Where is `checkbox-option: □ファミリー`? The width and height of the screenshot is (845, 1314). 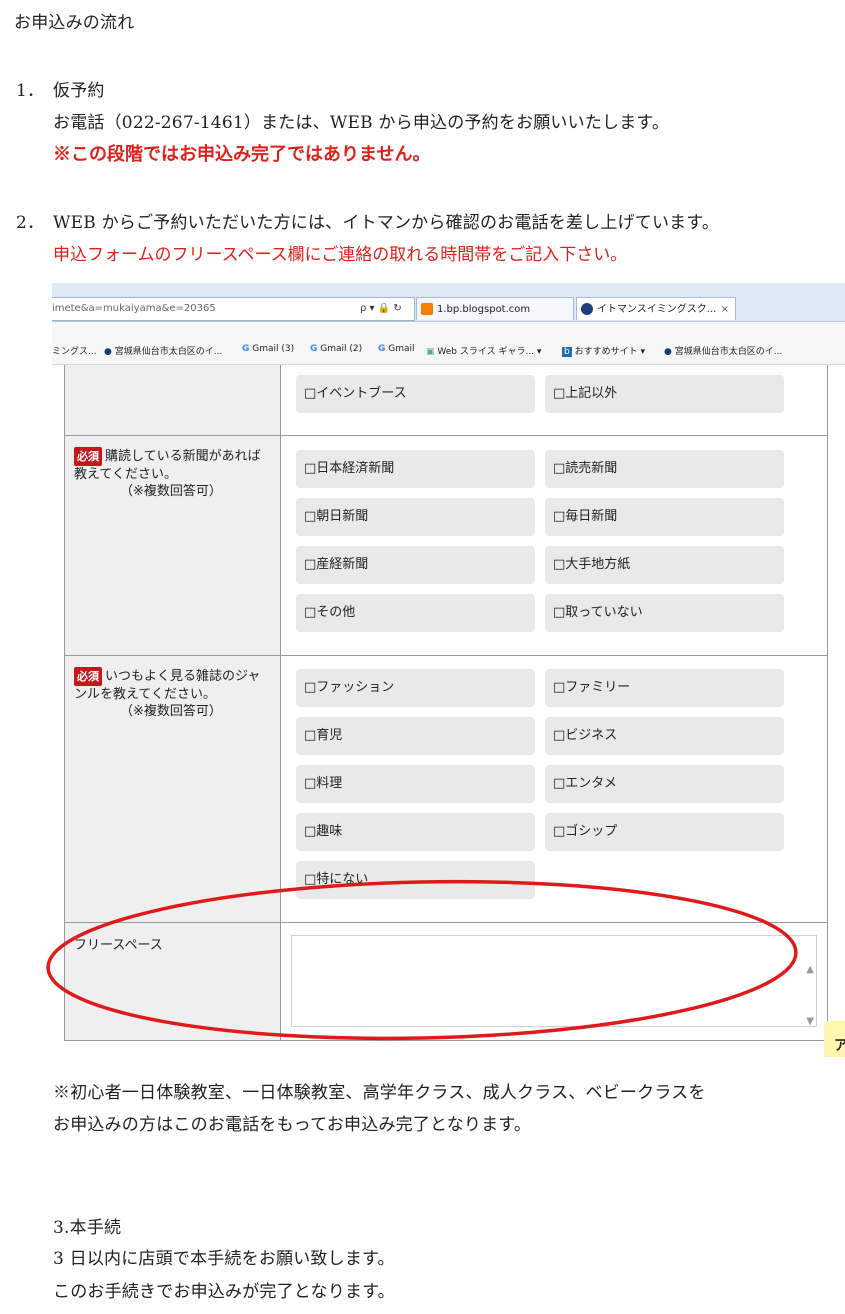
checkbox-option: □ファミリー is located at coordinates (664, 688).